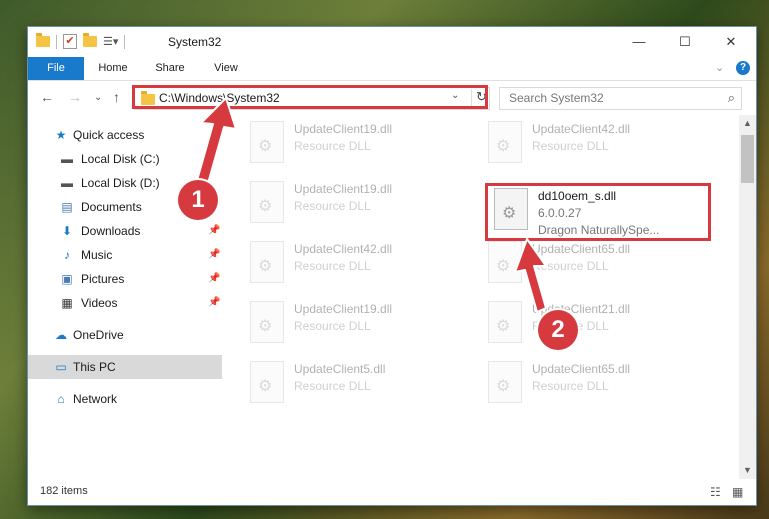 This screenshot has height=519, width=769. I want to click on callout-two: 2, so click(558, 330).